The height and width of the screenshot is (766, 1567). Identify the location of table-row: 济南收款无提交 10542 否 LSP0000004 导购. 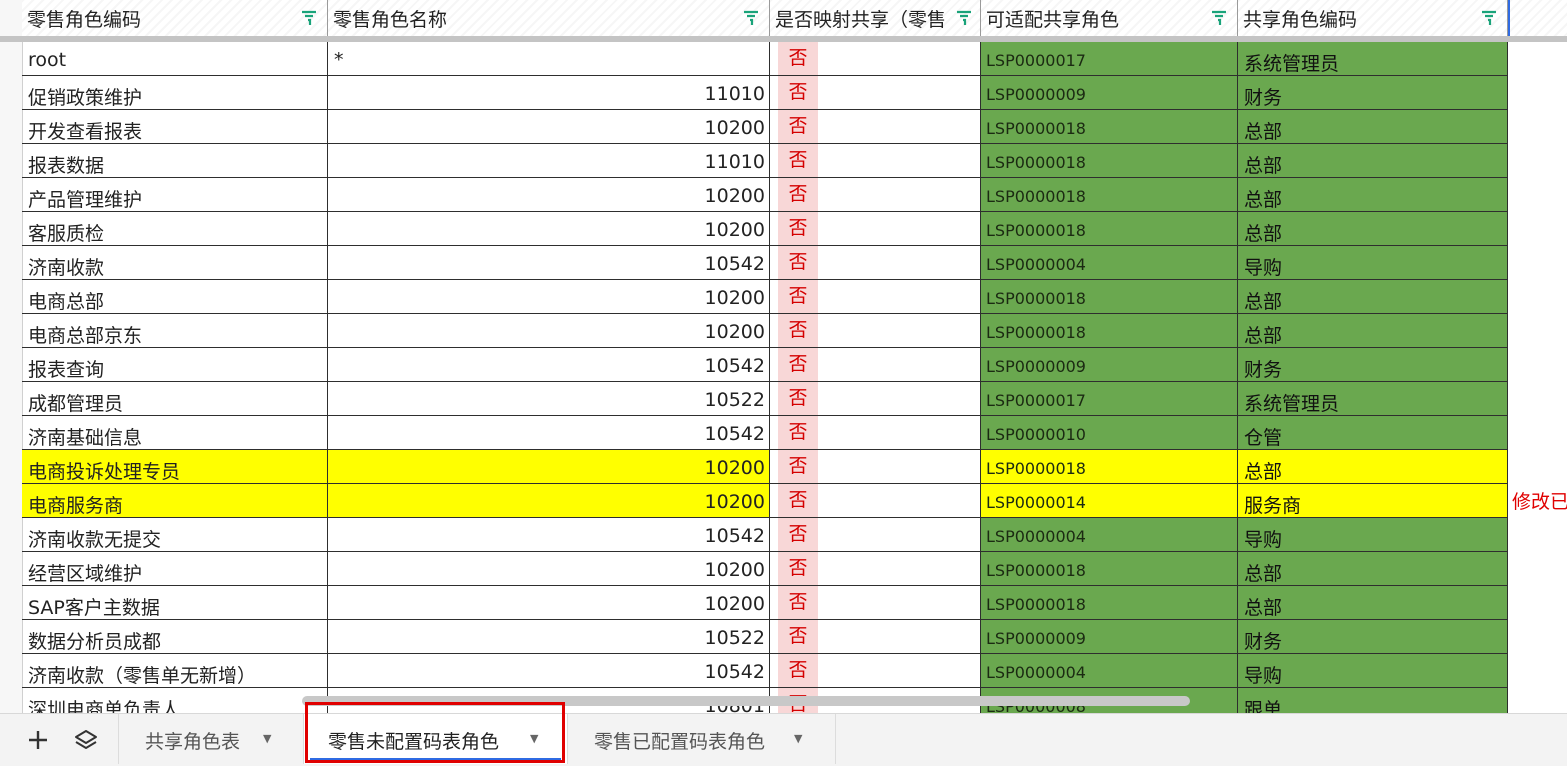
(765, 535).